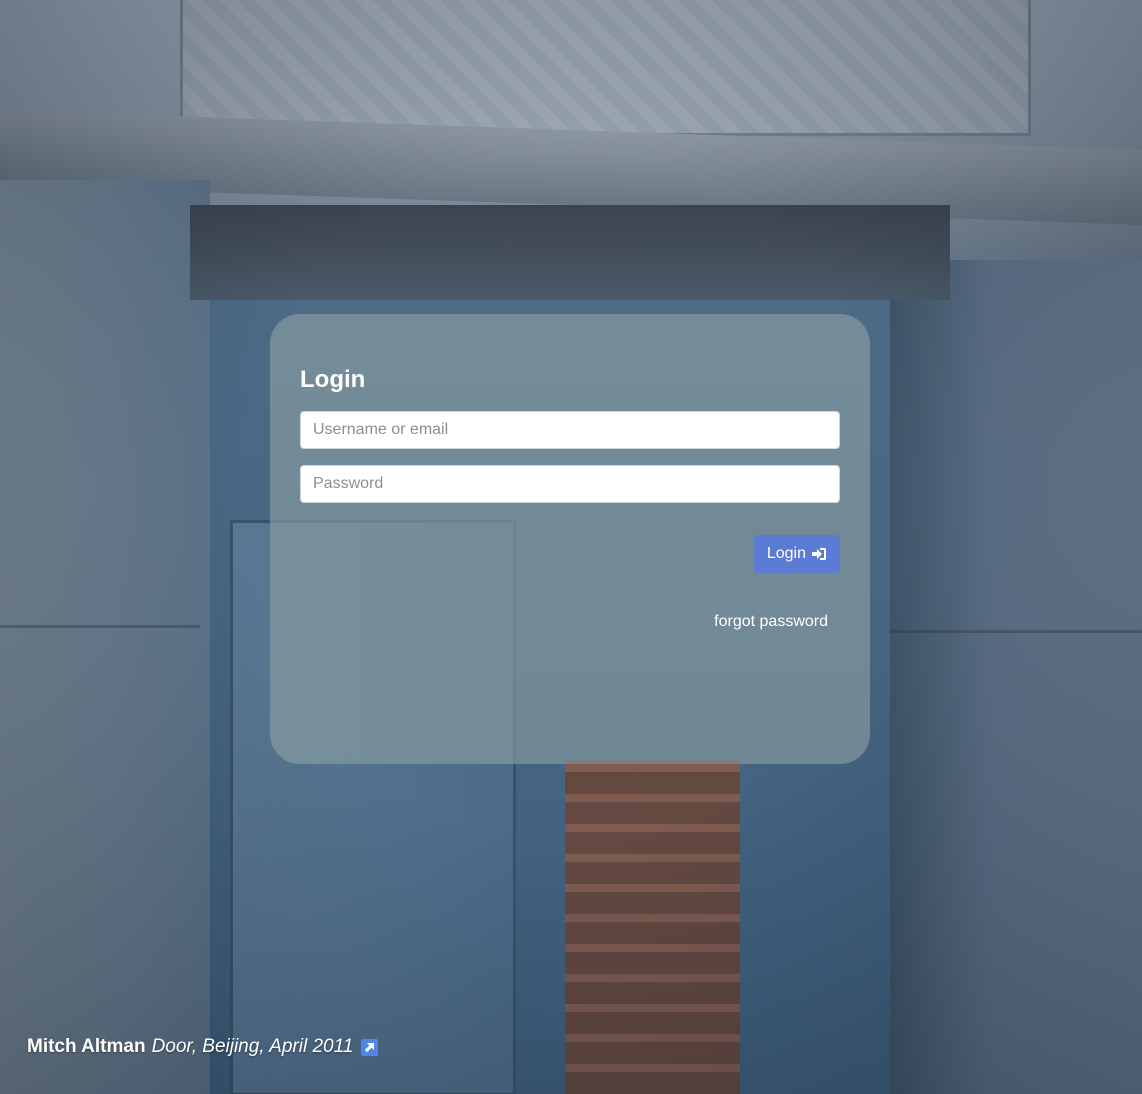  What do you see at coordinates (570, 483) in the screenshot?
I see `password-input` at bounding box center [570, 483].